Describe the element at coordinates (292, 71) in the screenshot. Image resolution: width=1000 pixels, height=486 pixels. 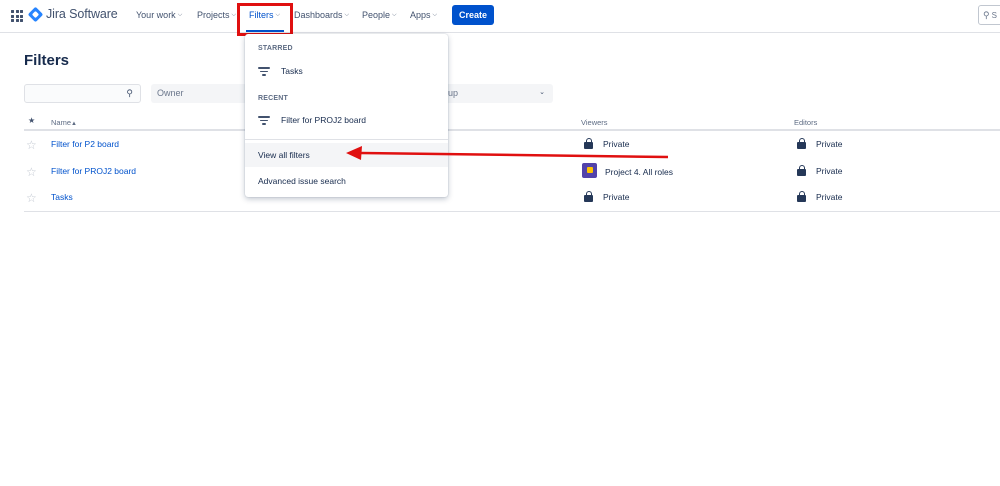
I see `dropdown-item-label: Tasks` at that location.